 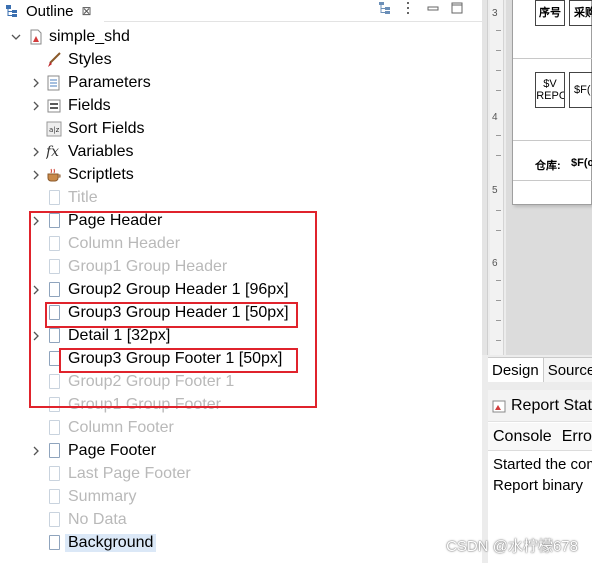 I want to click on tree-item-label: Scriptlets, so click(x=101, y=174).